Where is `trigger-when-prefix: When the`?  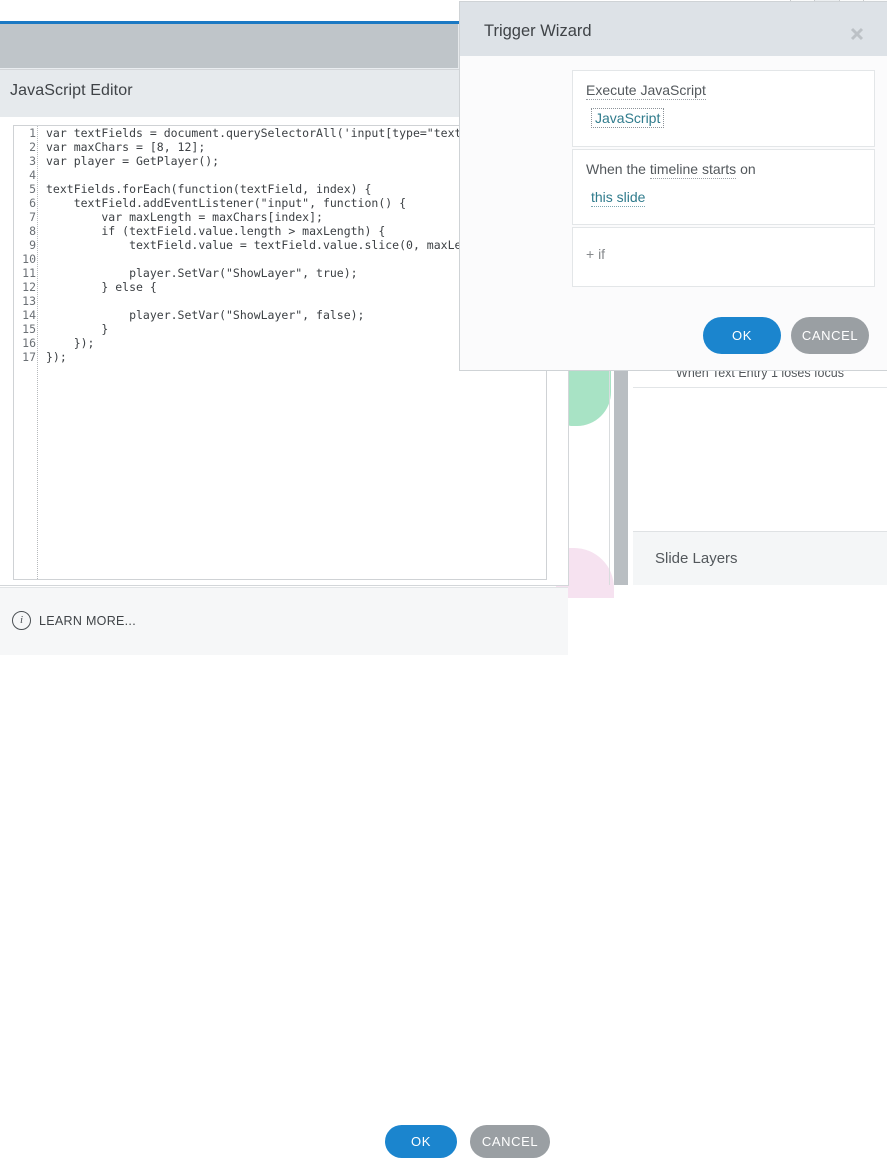 trigger-when-prefix: When the is located at coordinates (616, 169).